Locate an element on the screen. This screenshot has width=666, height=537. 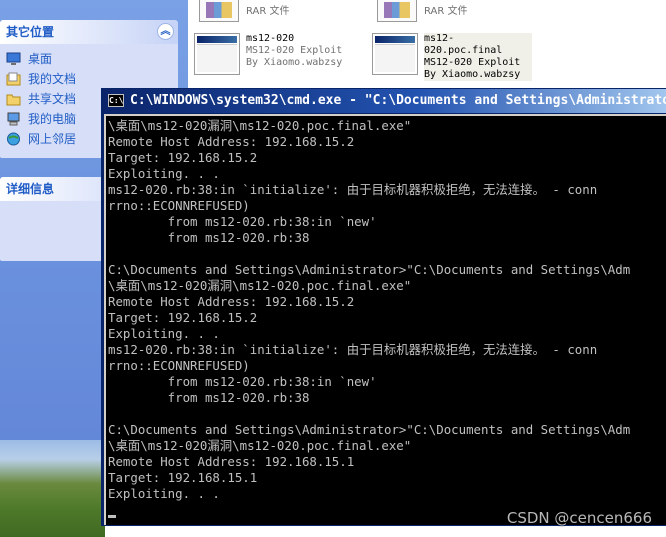
desktop-icon is located at coordinates (13, 58).